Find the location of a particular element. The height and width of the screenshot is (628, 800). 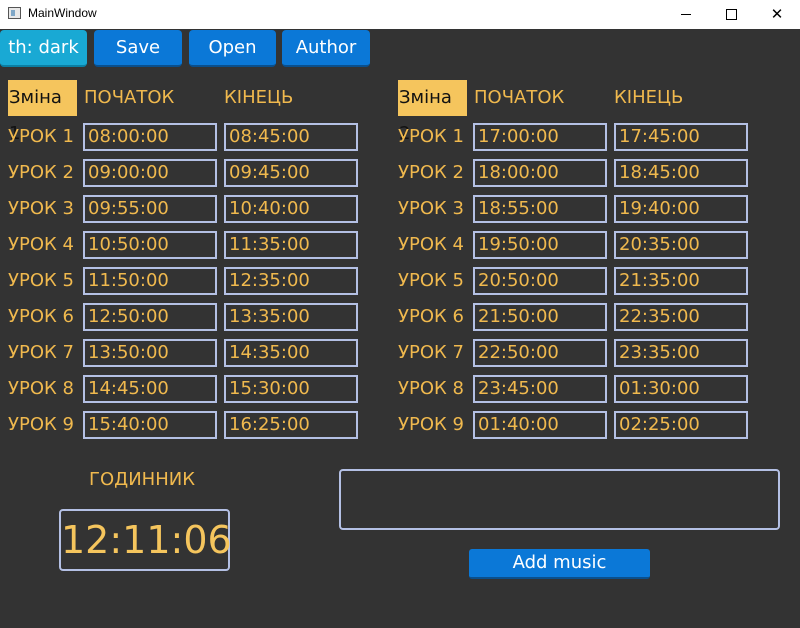

maximize-icon is located at coordinates (731, 14).